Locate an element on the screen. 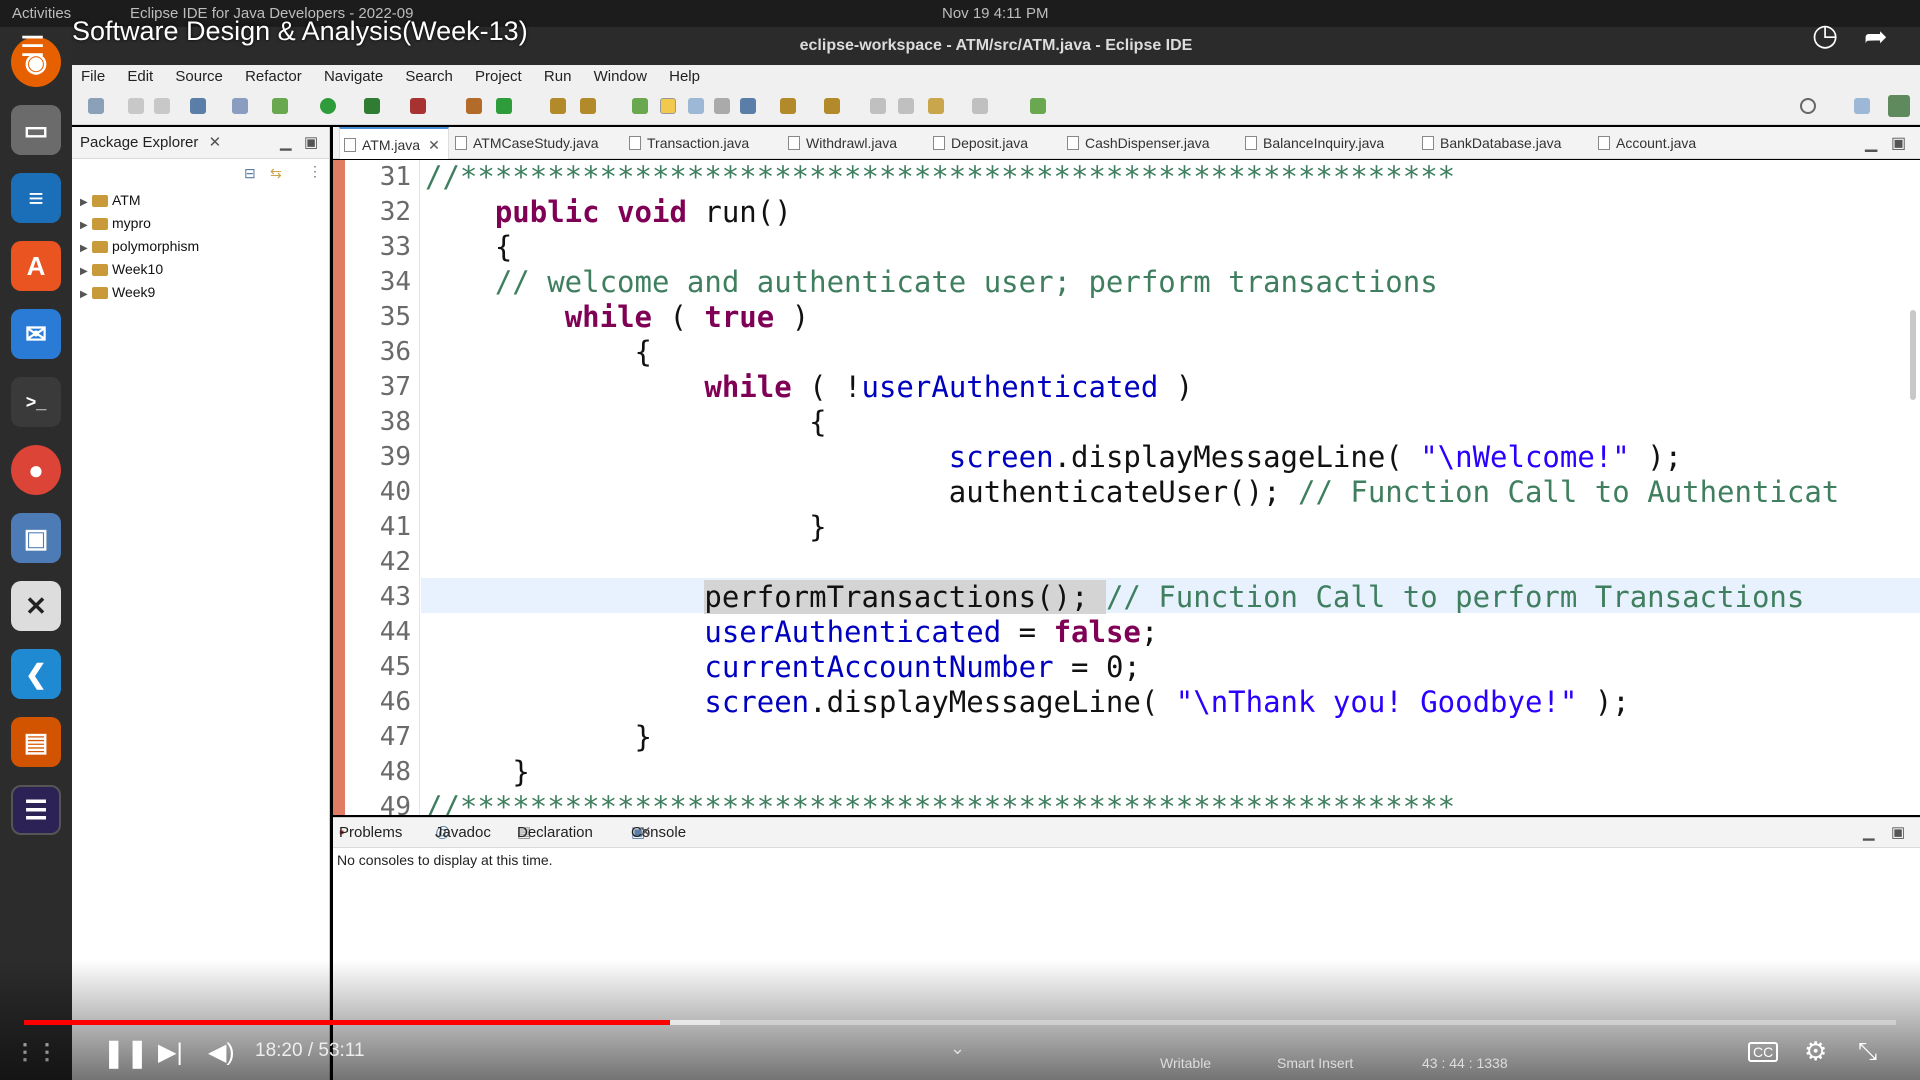 The height and width of the screenshot is (1080, 1920). writer-icon: ≡ is located at coordinates (36, 198).